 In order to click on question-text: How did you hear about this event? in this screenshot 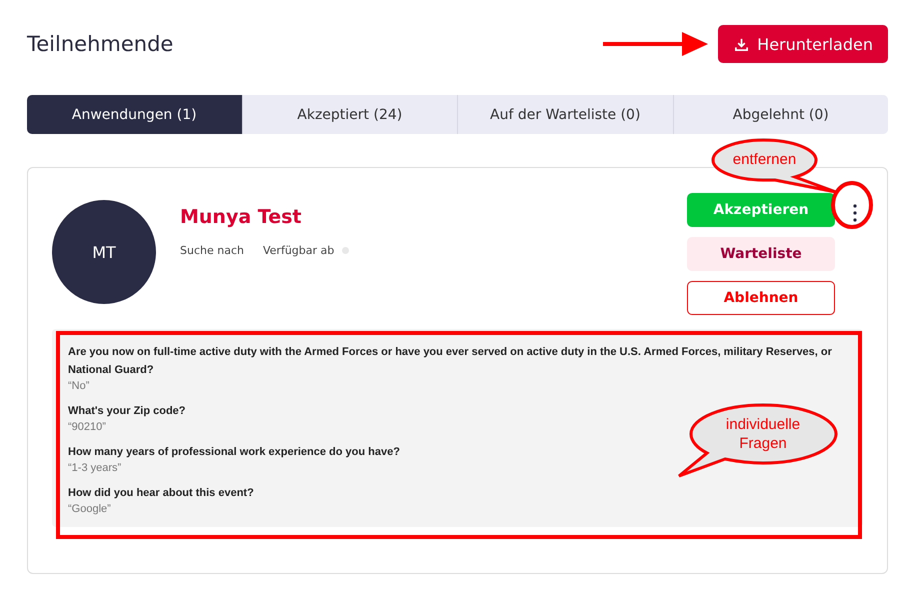, I will do `click(161, 493)`.